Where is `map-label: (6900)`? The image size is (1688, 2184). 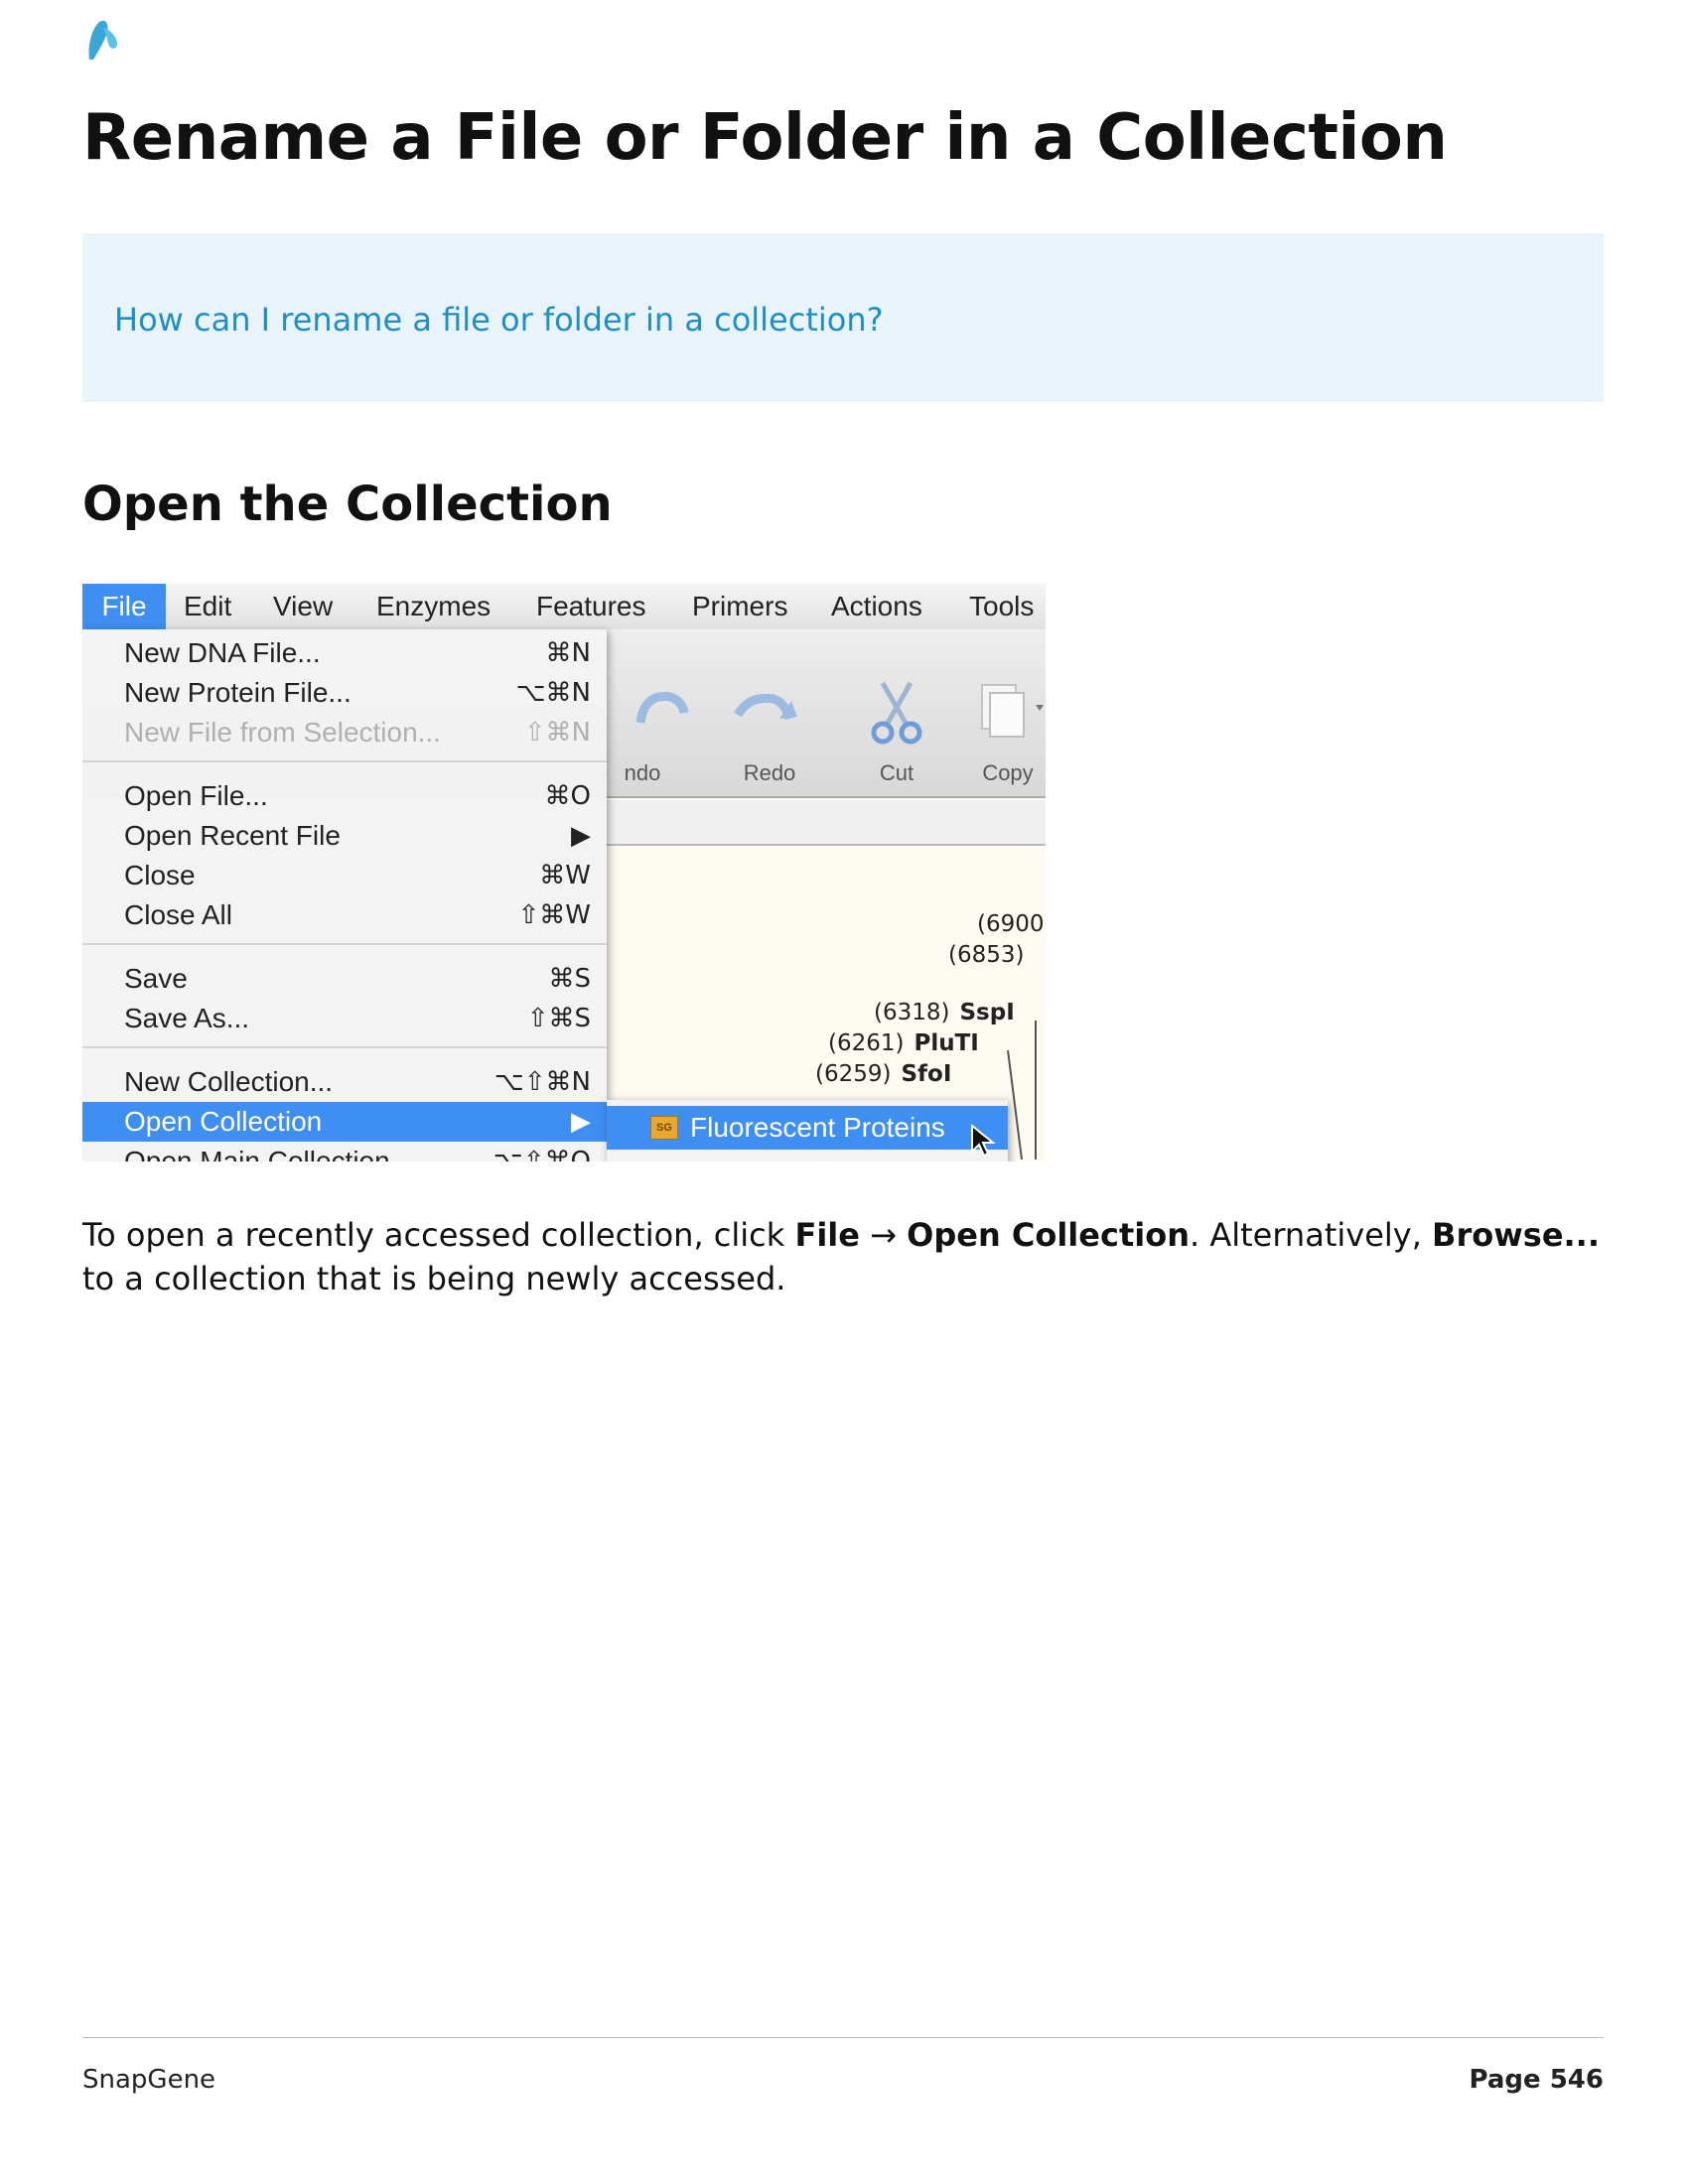
map-label: (6900) is located at coordinates (1011, 924).